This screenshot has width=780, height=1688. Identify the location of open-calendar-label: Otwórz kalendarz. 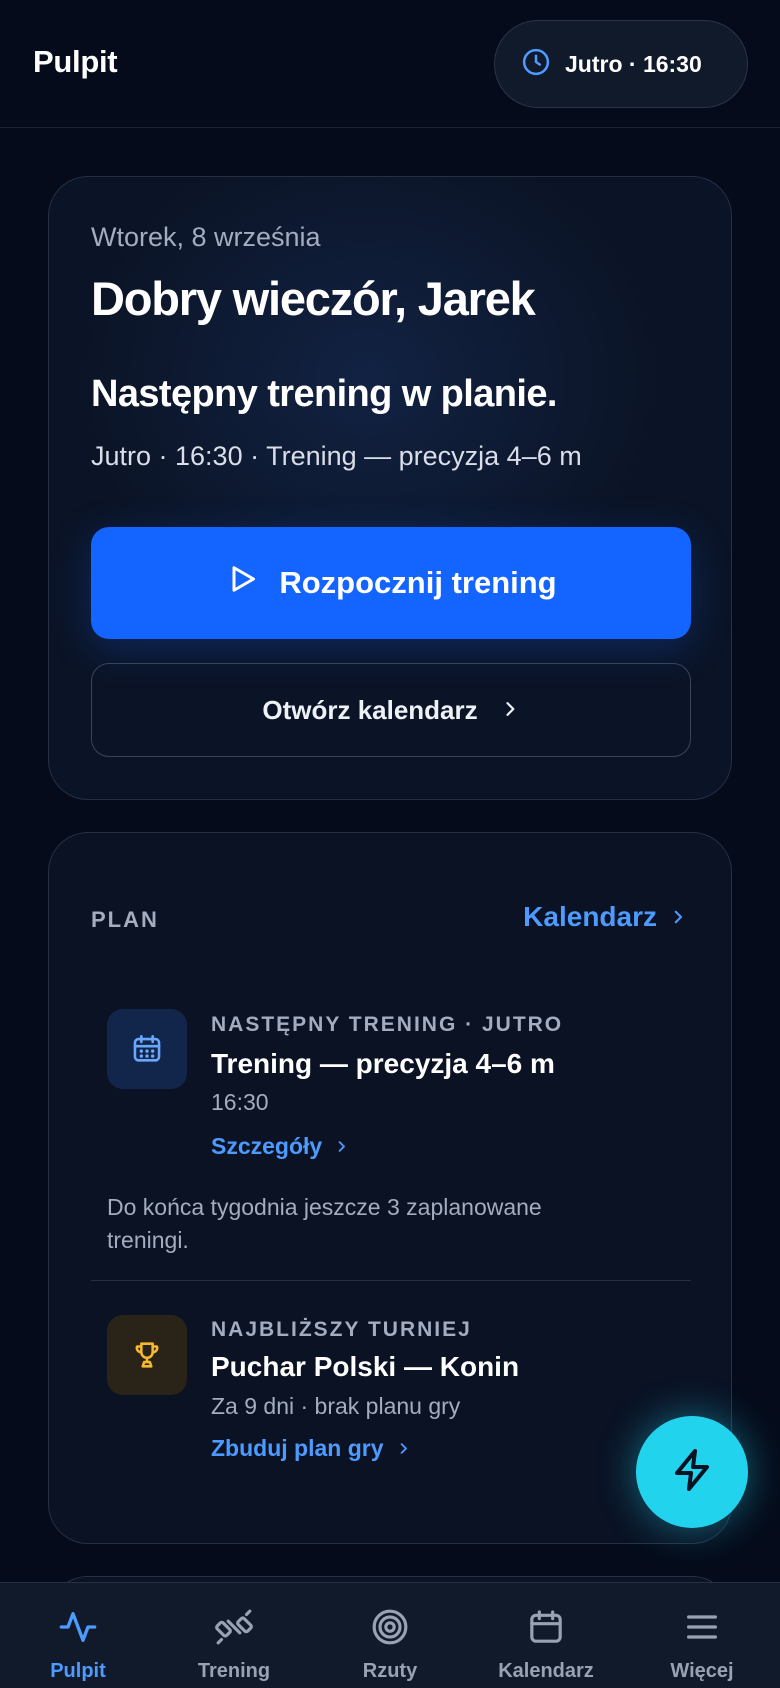
(370, 709).